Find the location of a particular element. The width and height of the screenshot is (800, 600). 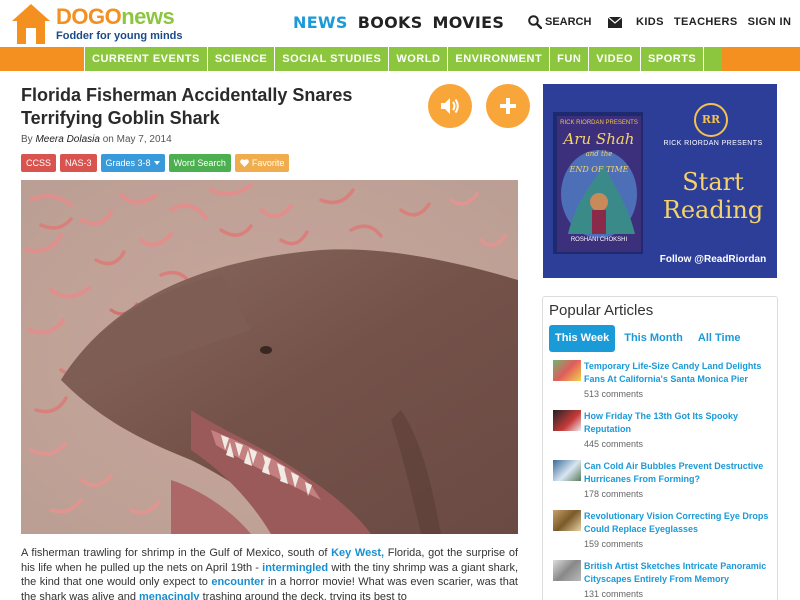

book-title: Aru Shah and the END OF TIME is located at coordinates (599, 154).